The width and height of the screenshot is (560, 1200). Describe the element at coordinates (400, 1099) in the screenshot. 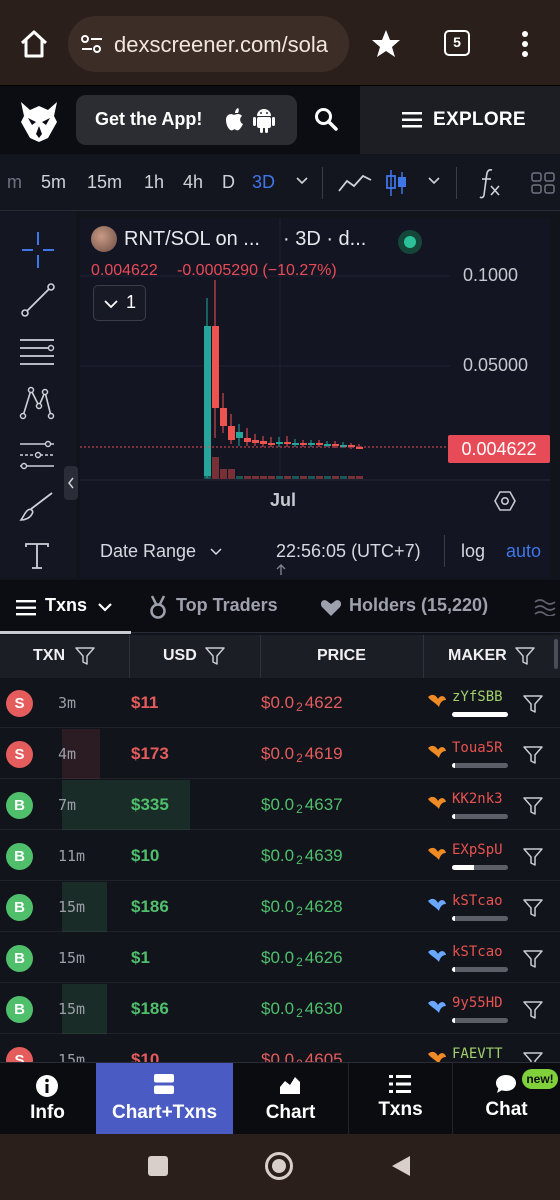

I see `nav-txns: Txns` at that location.